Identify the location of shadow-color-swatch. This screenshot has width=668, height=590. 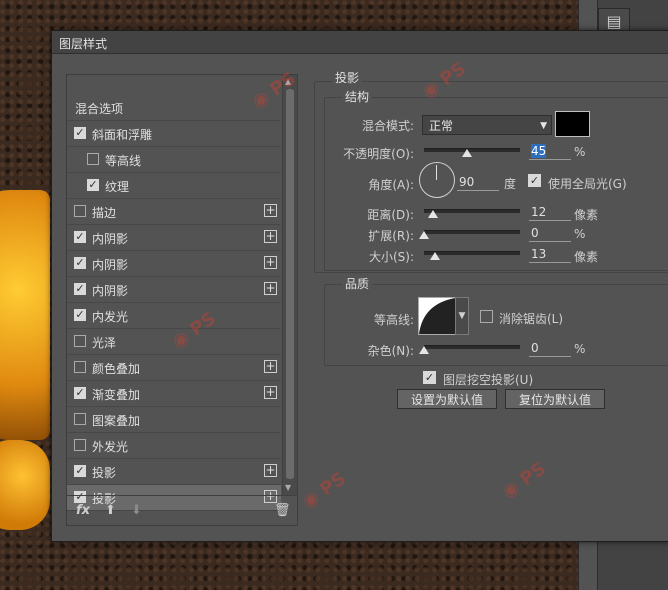
(572, 124).